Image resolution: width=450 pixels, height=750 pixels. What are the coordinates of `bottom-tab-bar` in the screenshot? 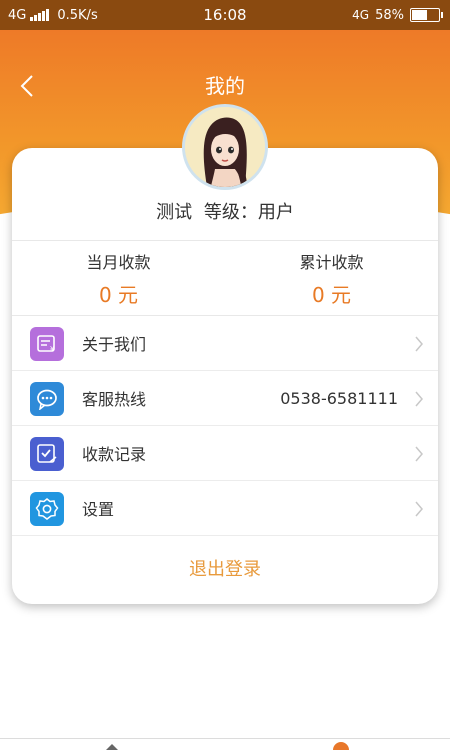 It's located at (225, 744).